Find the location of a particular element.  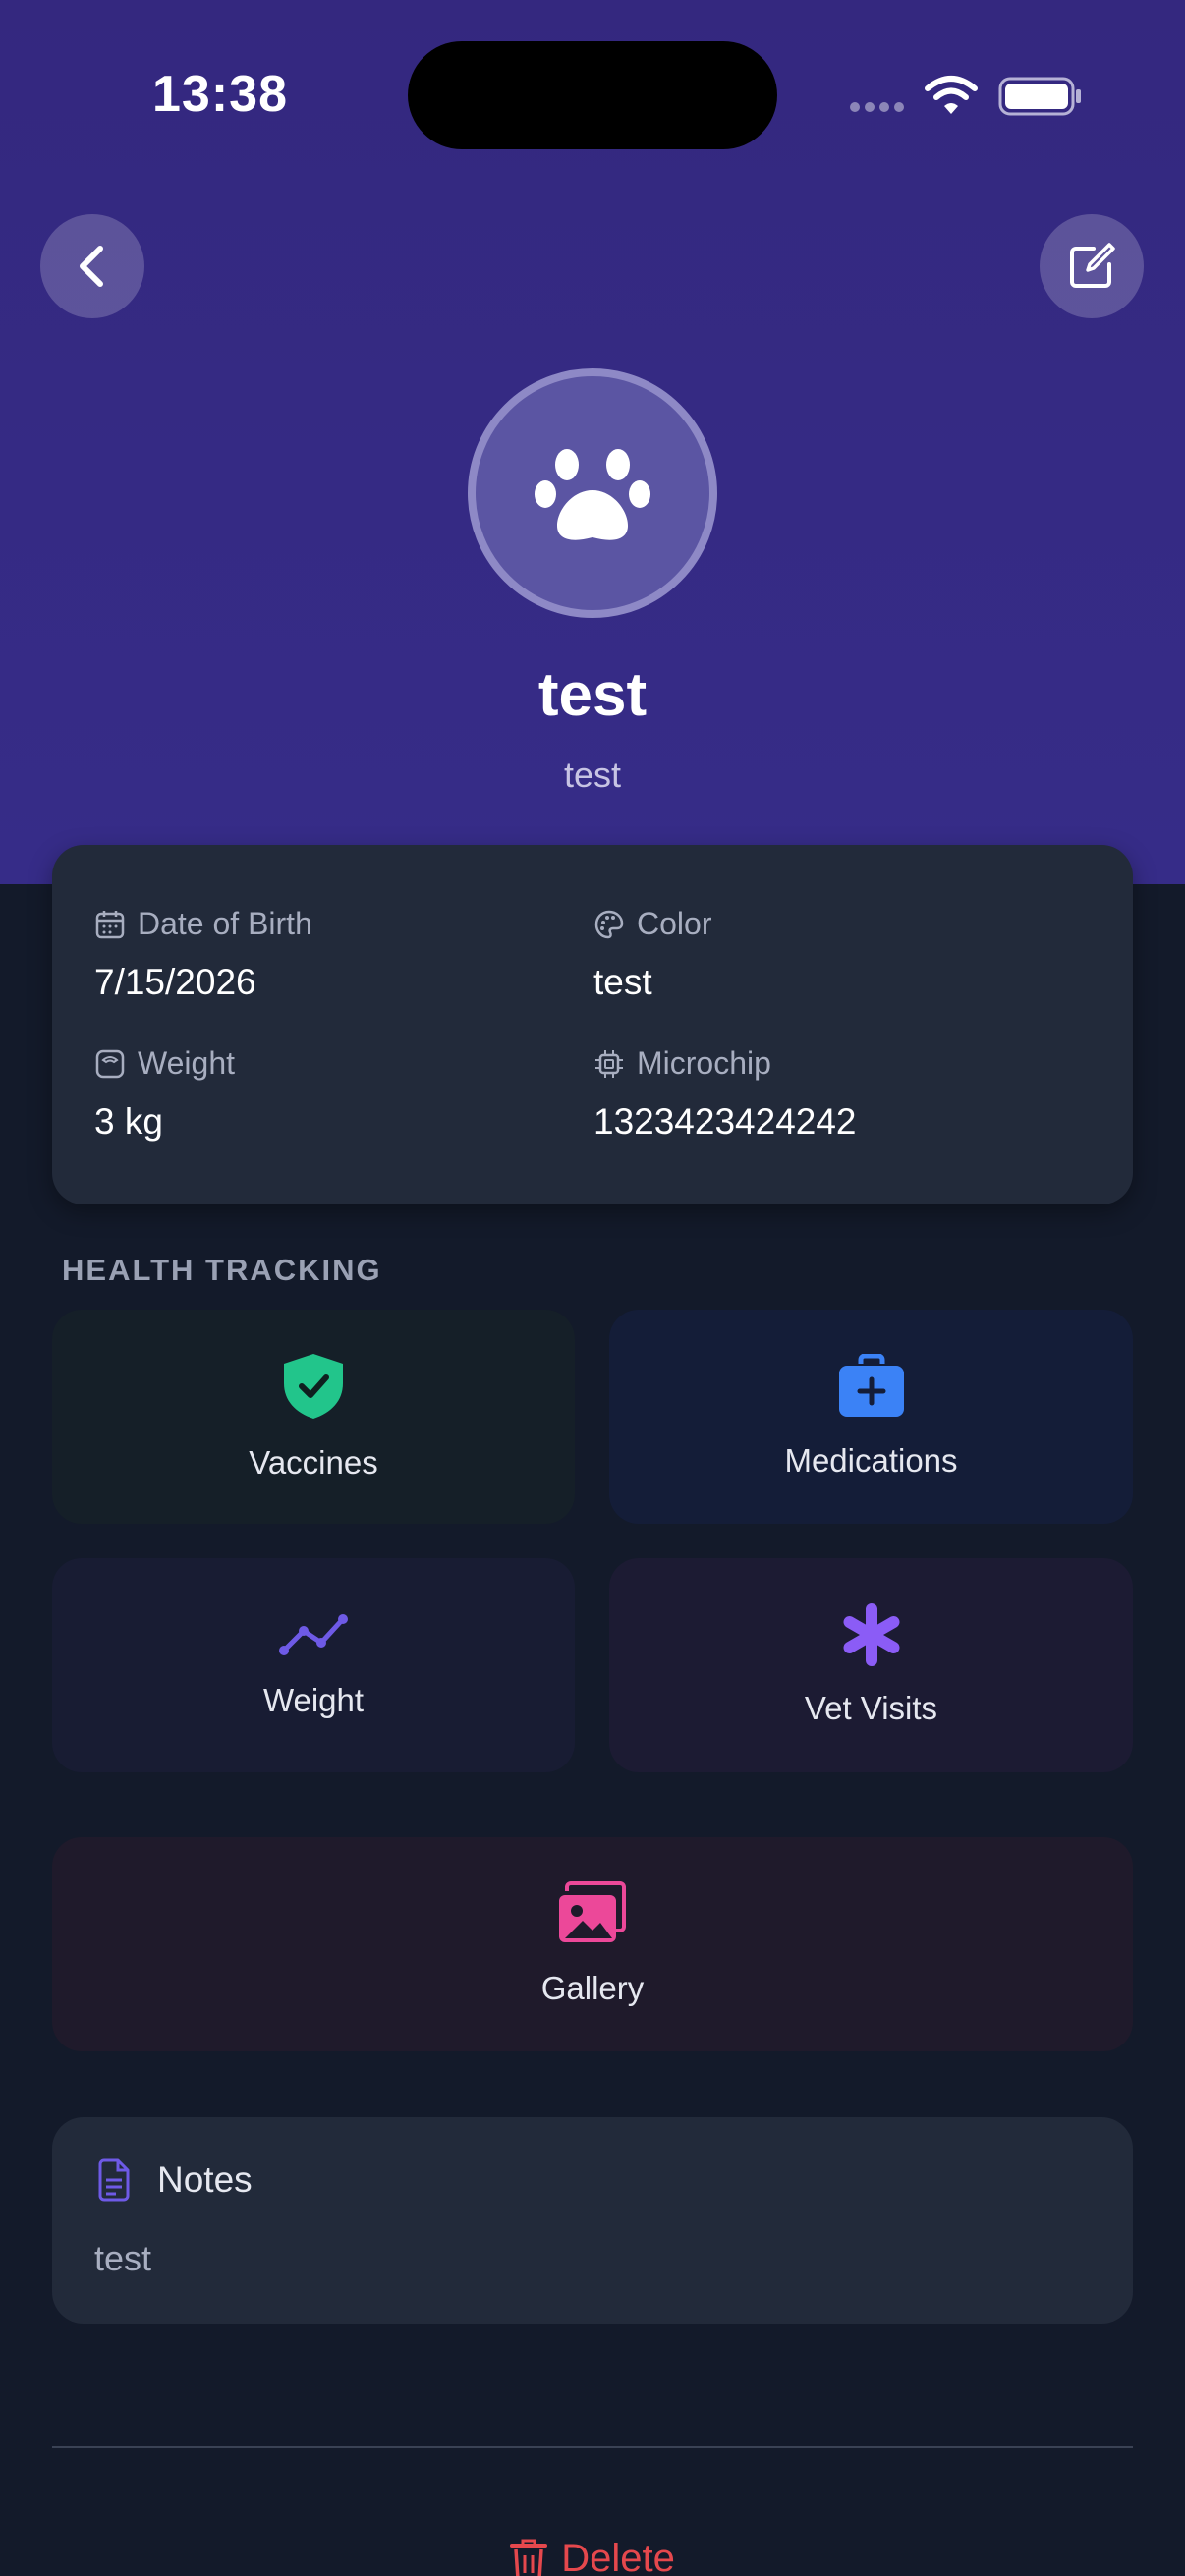

vet-visits-tile: Vet Visits is located at coordinates (871, 1665).